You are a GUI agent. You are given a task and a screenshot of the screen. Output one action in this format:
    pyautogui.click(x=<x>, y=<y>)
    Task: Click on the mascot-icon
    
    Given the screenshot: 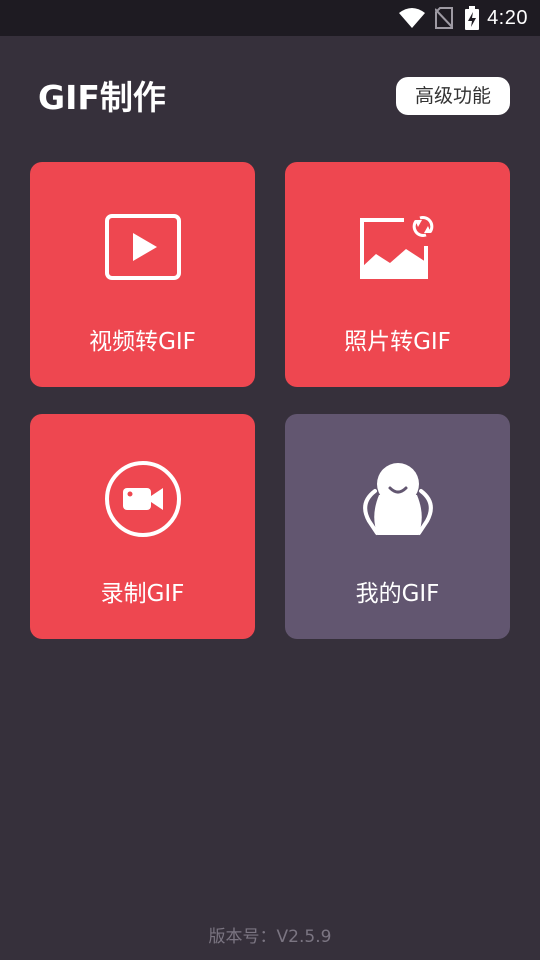 What is the action you would take?
    pyautogui.click(x=397, y=499)
    